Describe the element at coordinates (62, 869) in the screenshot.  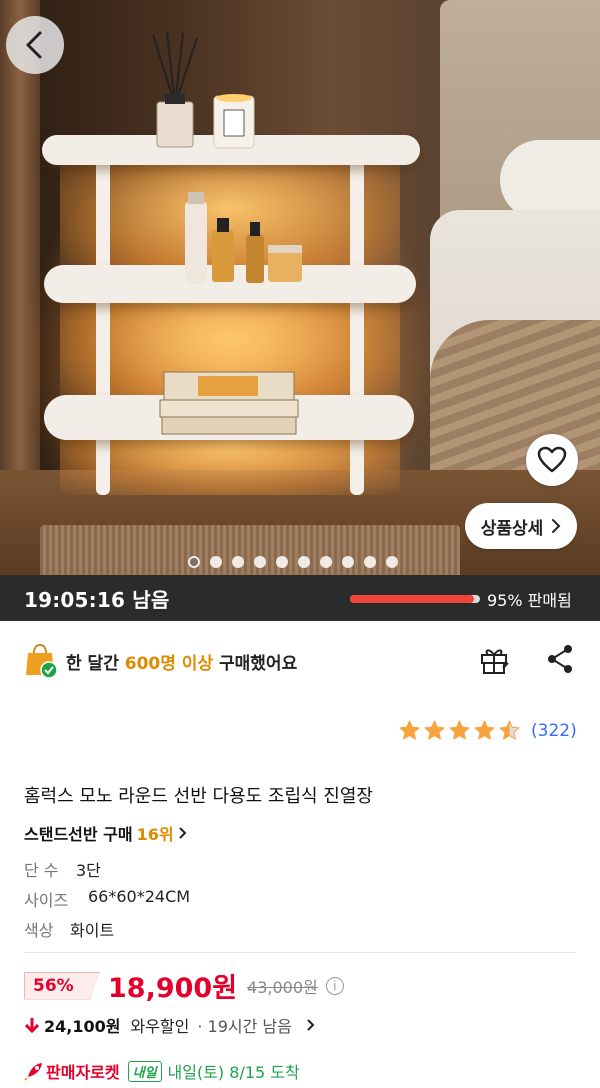
I see `option-tiers: 단 수 3단` at that location.